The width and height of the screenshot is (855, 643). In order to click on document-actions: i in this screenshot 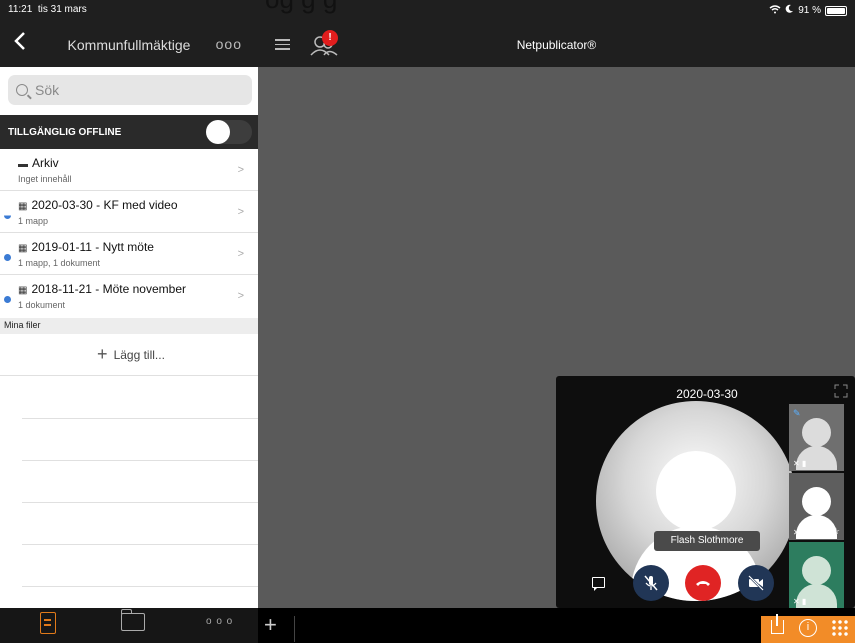, I will do `click(808, 628)`.